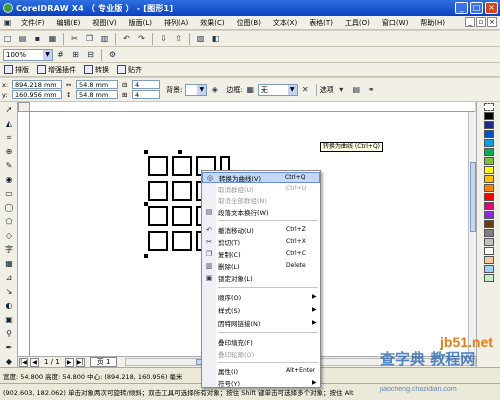  I want to click on zoom-level-combo: 100% ▼, so click(28, 54).